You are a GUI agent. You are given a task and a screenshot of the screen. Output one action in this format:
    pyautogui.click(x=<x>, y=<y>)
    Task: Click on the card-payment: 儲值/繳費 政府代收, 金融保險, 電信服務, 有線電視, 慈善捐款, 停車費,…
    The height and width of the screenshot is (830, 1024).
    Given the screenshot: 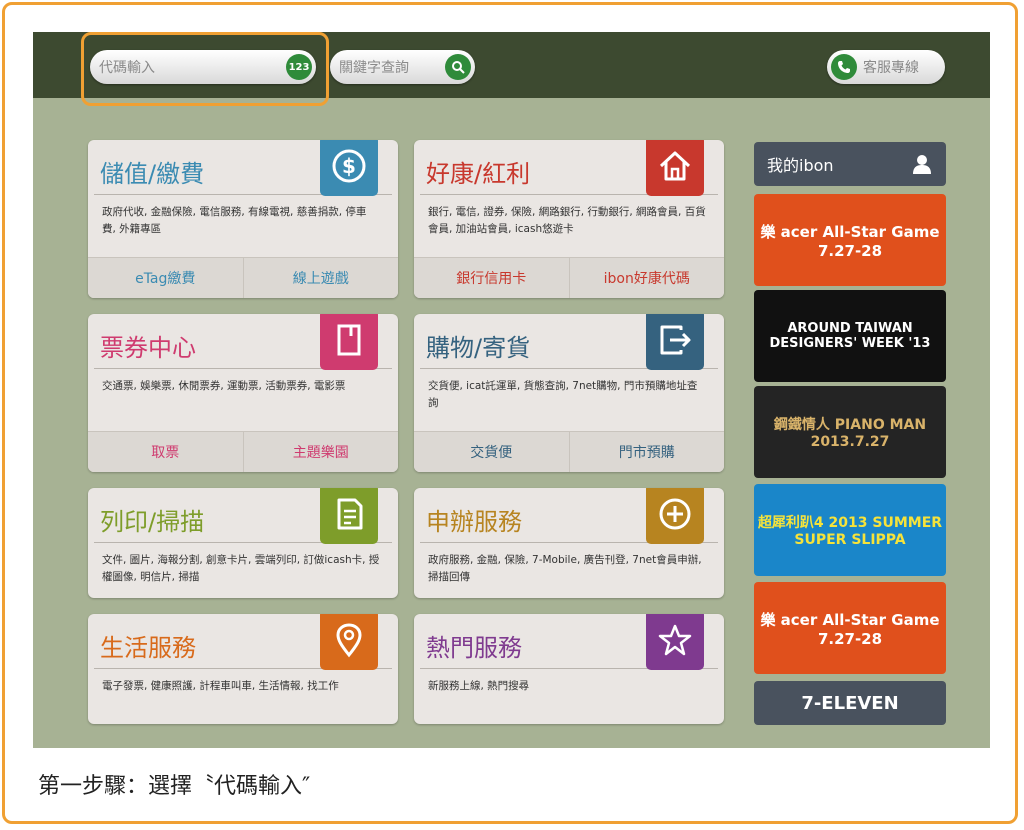 What is the action you would take?
    pyautogui.click(x=243, y=219)
    